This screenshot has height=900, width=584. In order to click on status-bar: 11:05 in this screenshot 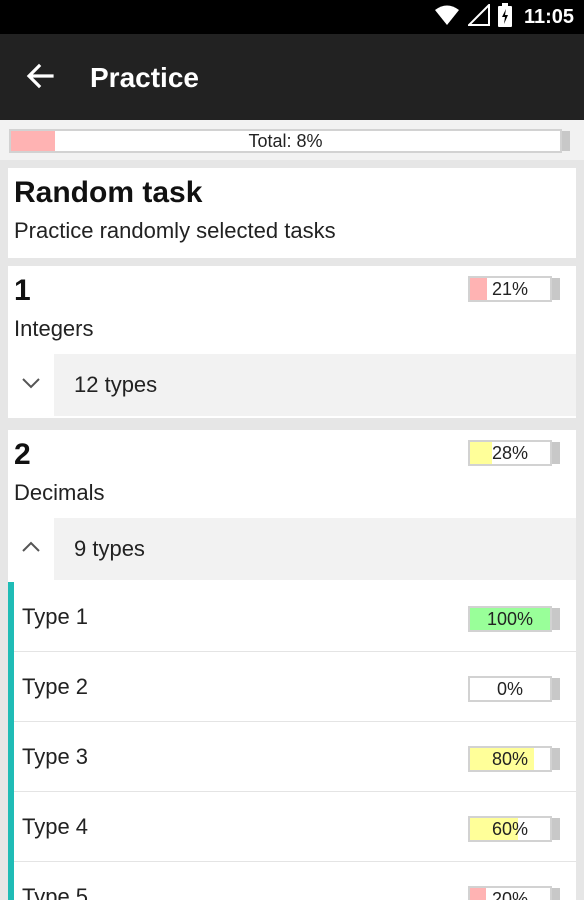, I will do `click(292, 17)`.